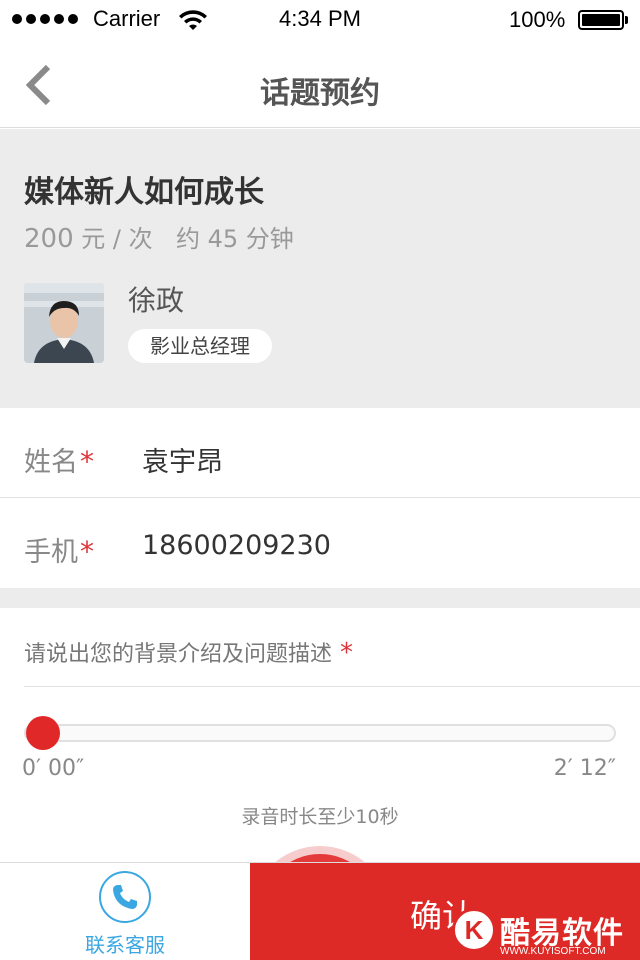 Image resolution: width=640 pixels, height=960 pixels. Describe the element at coordinates (144, 192) in the screenshot. I see `topic-title: 媒体新人如何成长` at that location.